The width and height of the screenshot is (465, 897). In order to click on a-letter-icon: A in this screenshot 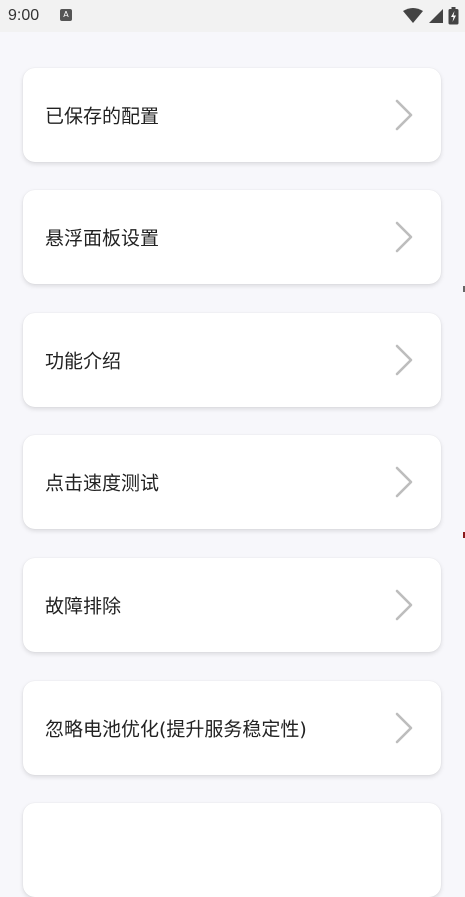, I will do `click(66, 15)`.